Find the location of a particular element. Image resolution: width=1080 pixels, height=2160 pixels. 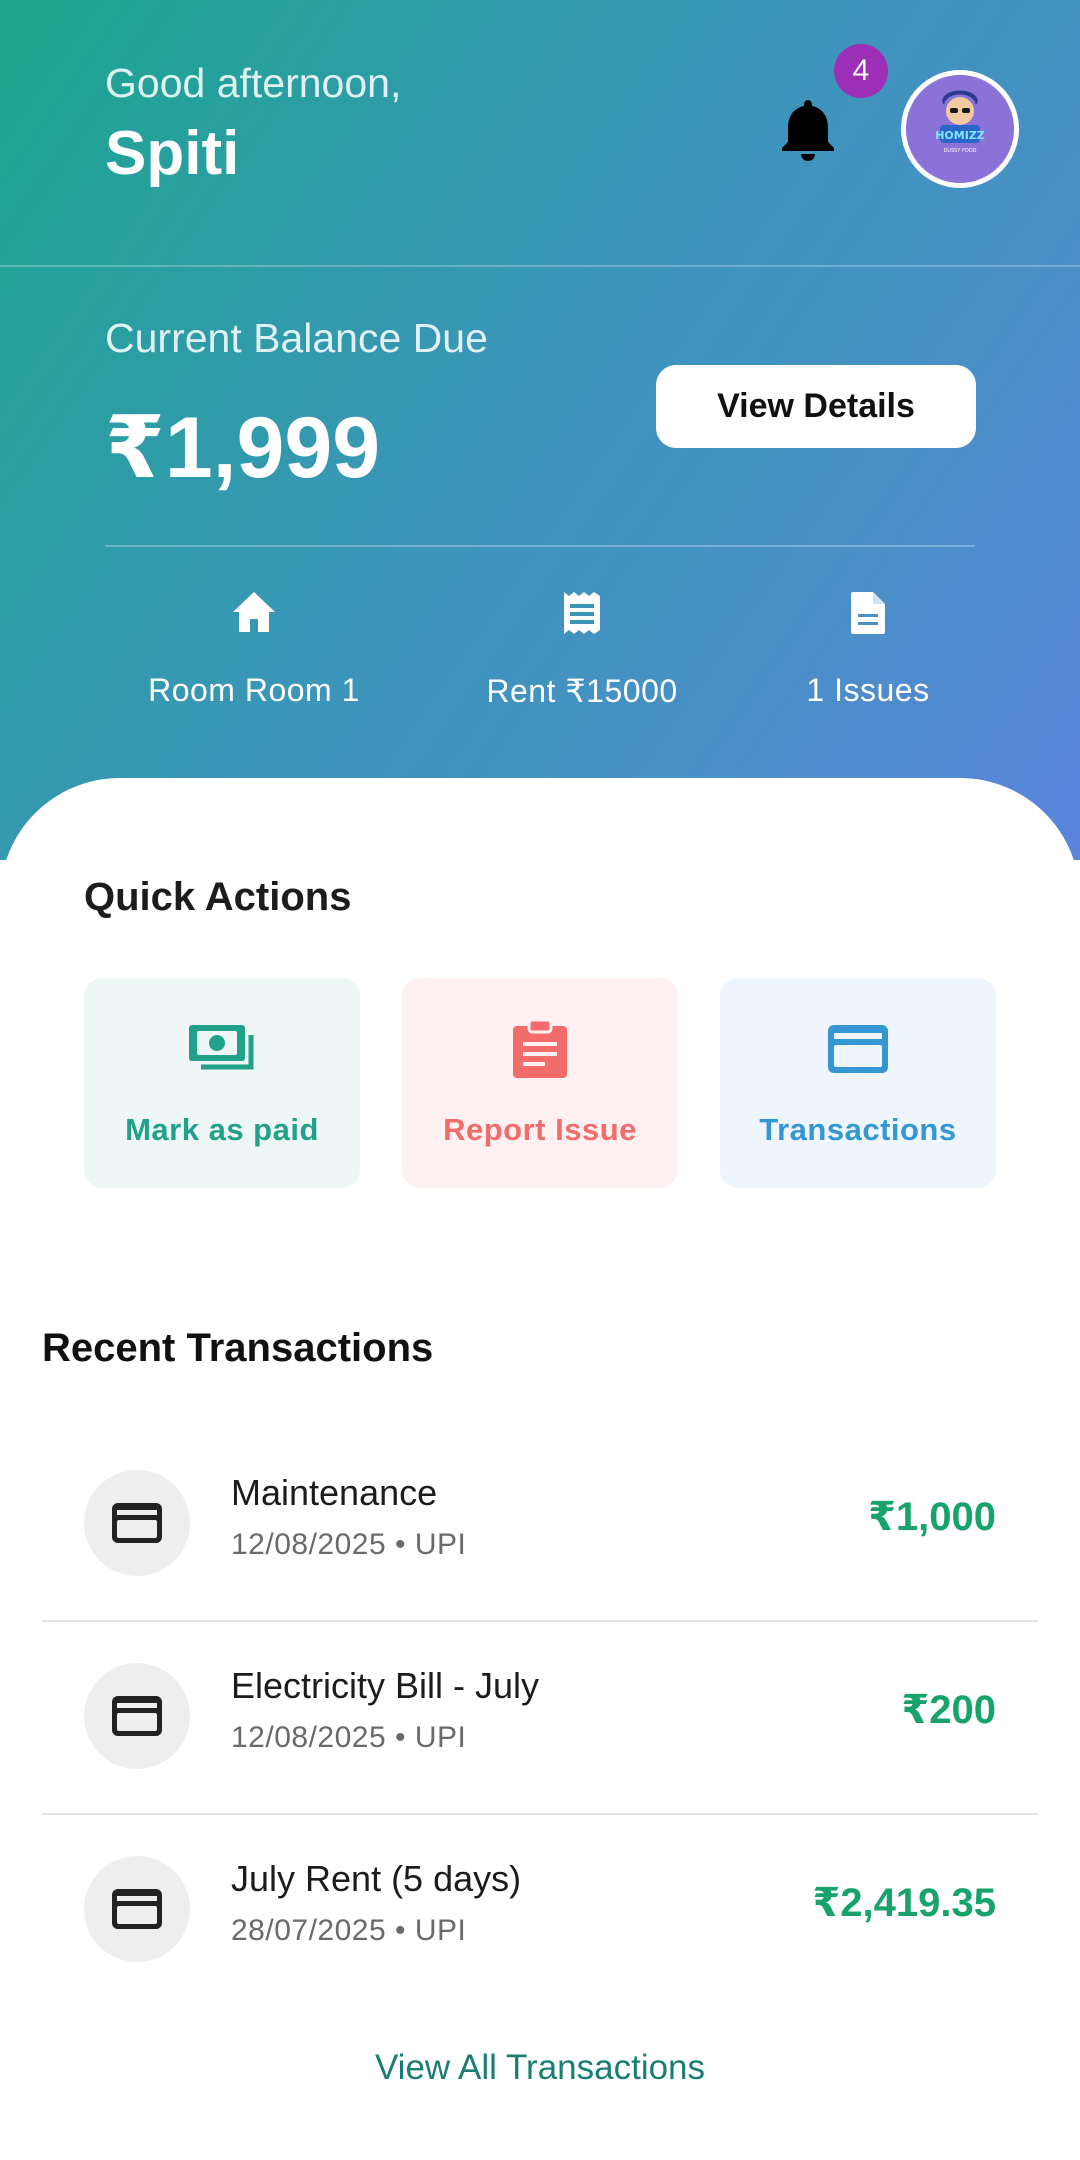

home-icon is located at coordinates (254, 616).